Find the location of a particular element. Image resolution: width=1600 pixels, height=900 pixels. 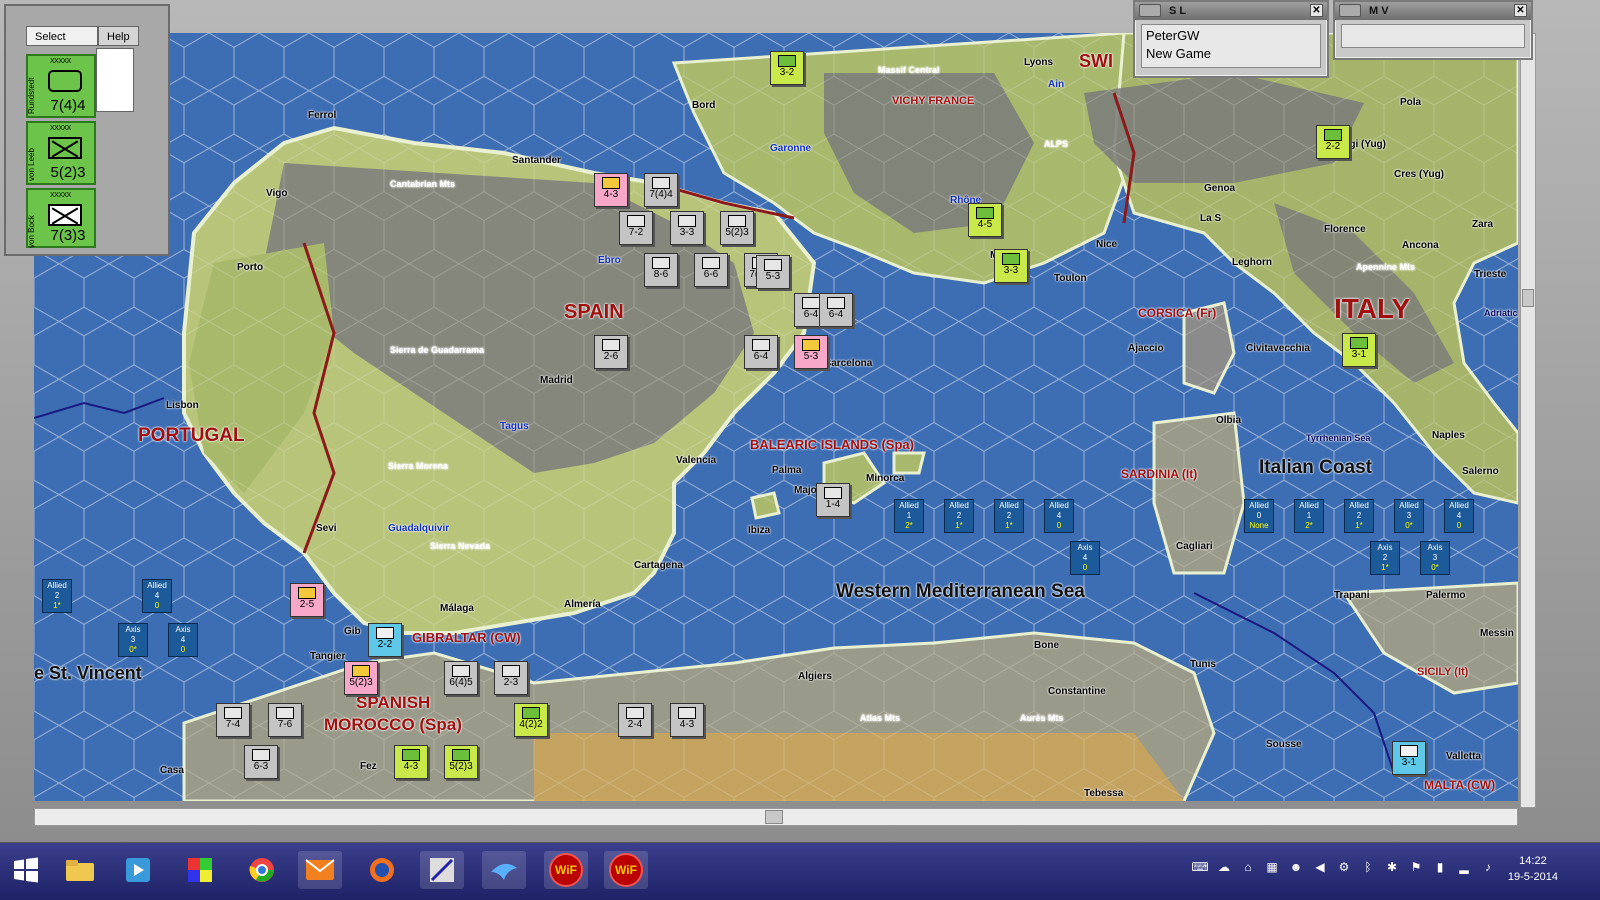

explorer-icon is located at coordinates (80, 870).